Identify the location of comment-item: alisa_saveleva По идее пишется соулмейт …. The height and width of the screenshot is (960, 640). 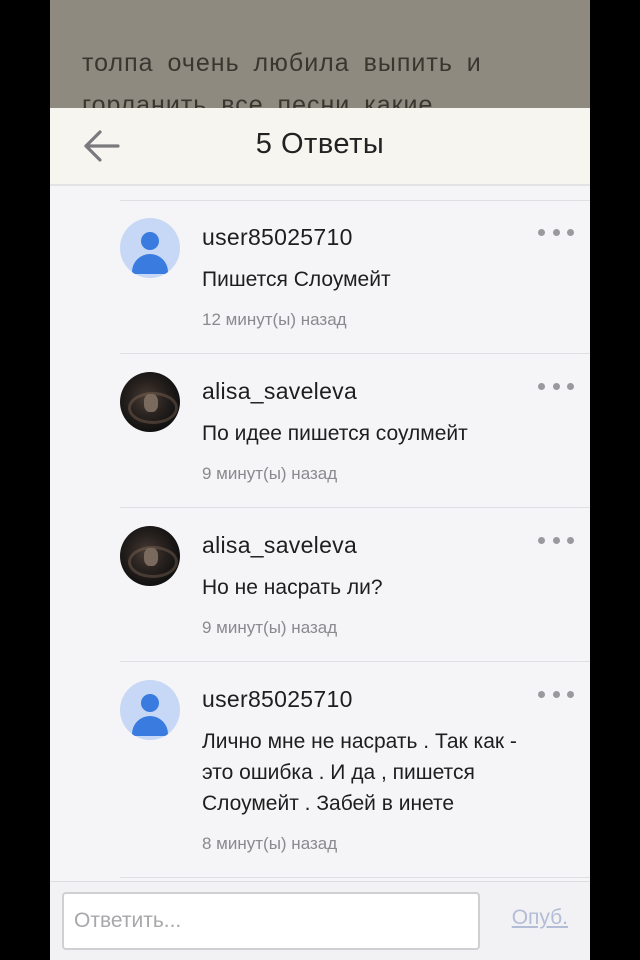
(355, 431).